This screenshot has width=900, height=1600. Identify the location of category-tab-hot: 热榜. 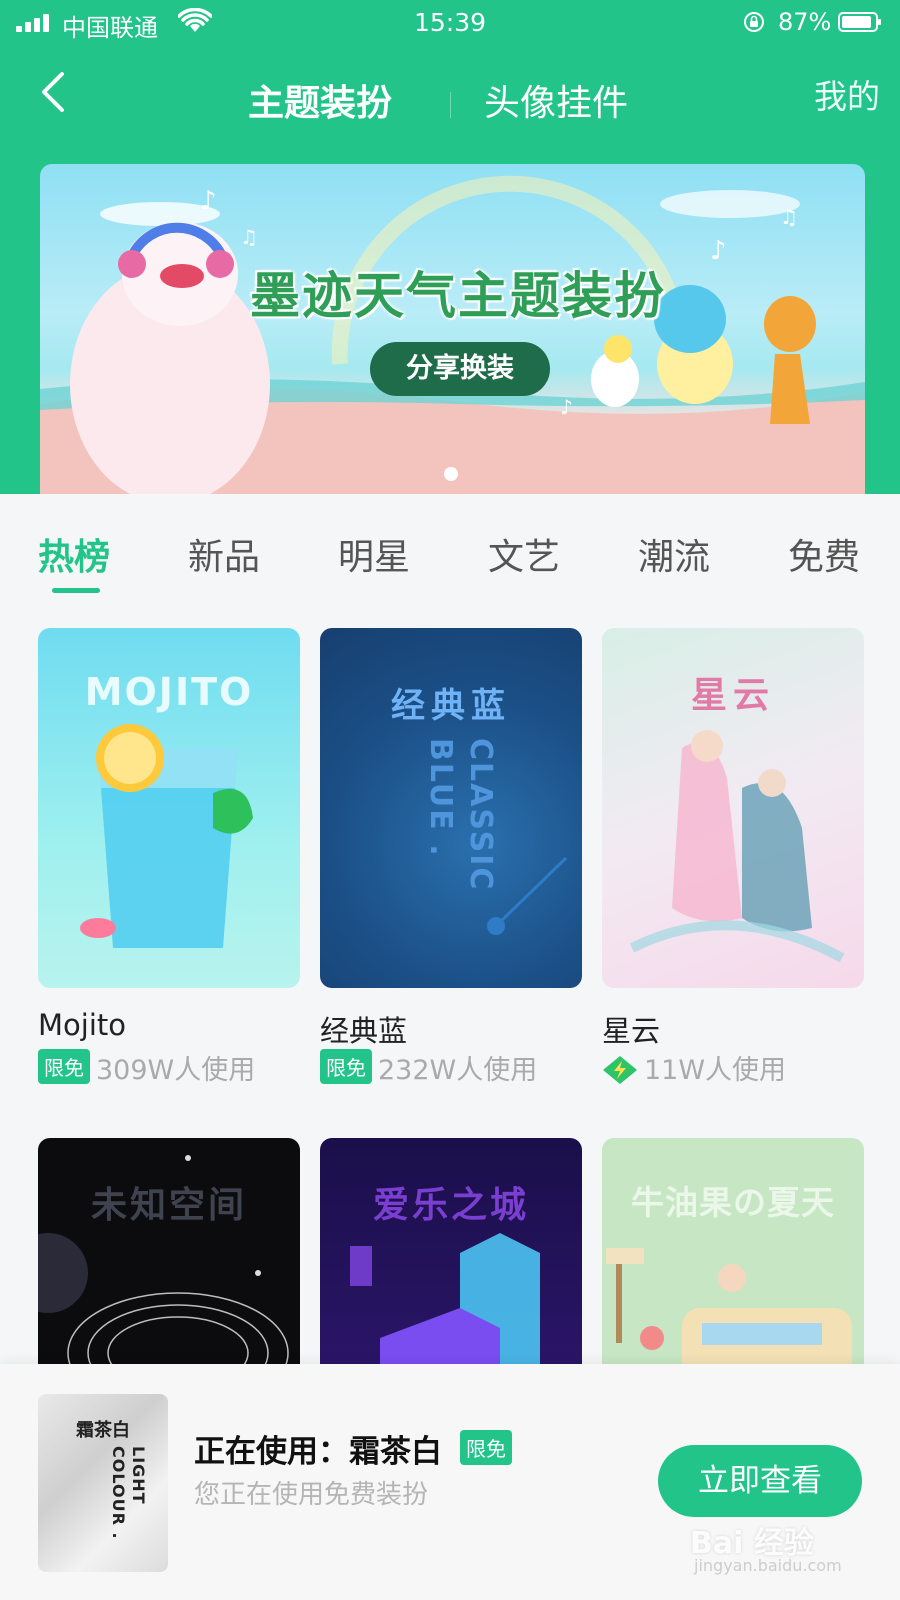
(74, 554).